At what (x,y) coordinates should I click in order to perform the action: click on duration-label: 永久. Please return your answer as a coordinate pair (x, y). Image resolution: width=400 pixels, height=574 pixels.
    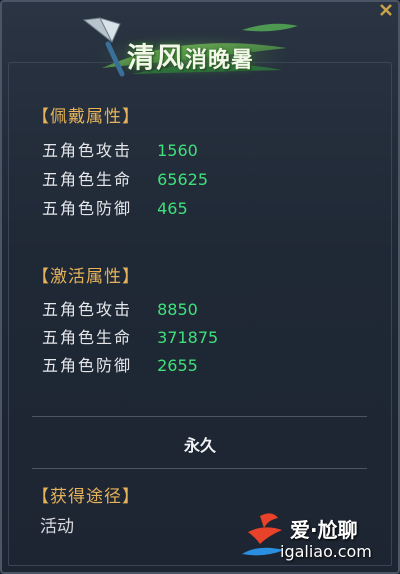
    Looking at the image, I should click on (199, 445).